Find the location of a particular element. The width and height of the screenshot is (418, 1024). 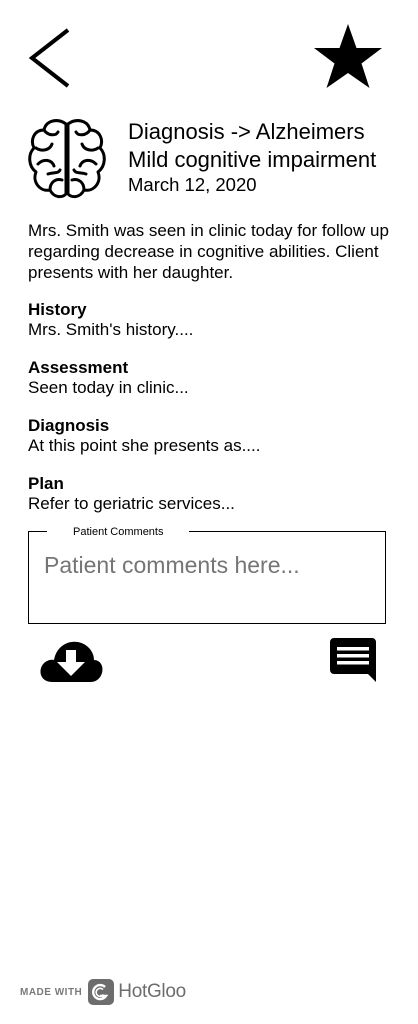

chevron-left-icon is located at coordinates (49, 58).